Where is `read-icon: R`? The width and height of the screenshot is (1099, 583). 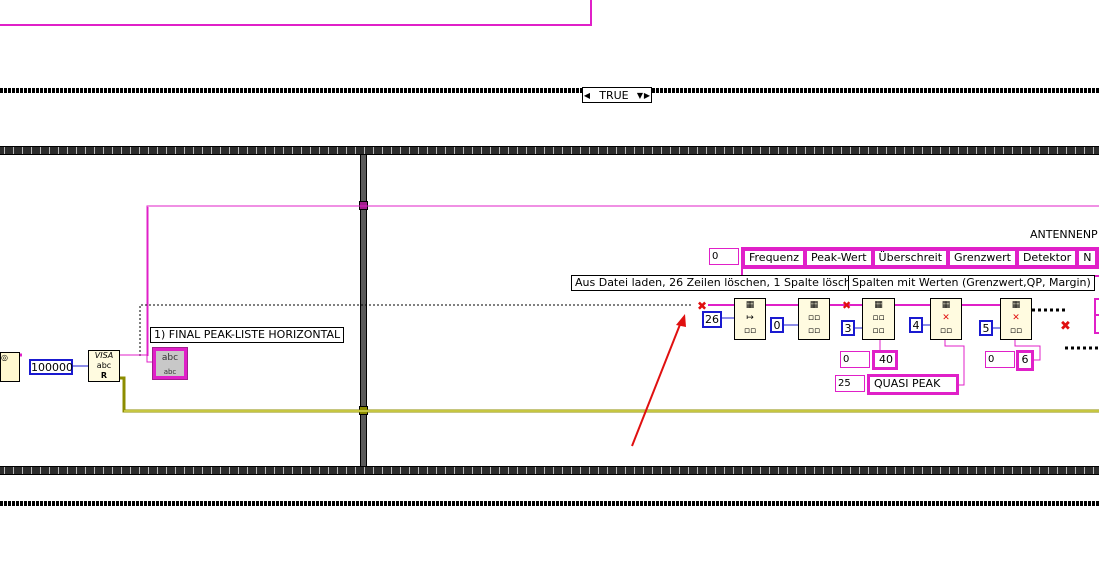
read-icon: R is located at coordinates (104, 375).